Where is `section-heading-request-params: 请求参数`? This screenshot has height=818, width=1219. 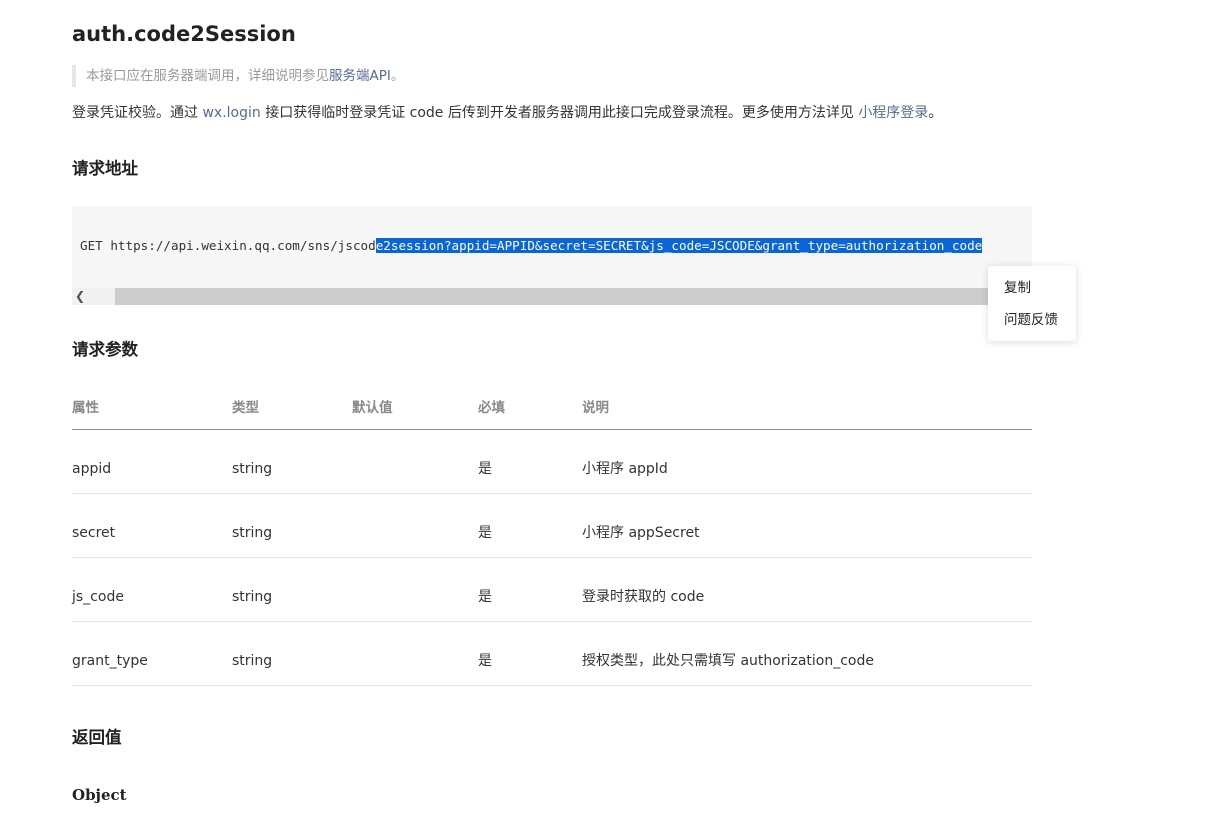 section-heading-request-params: 请求参数 is located at coordinates (105, 349).